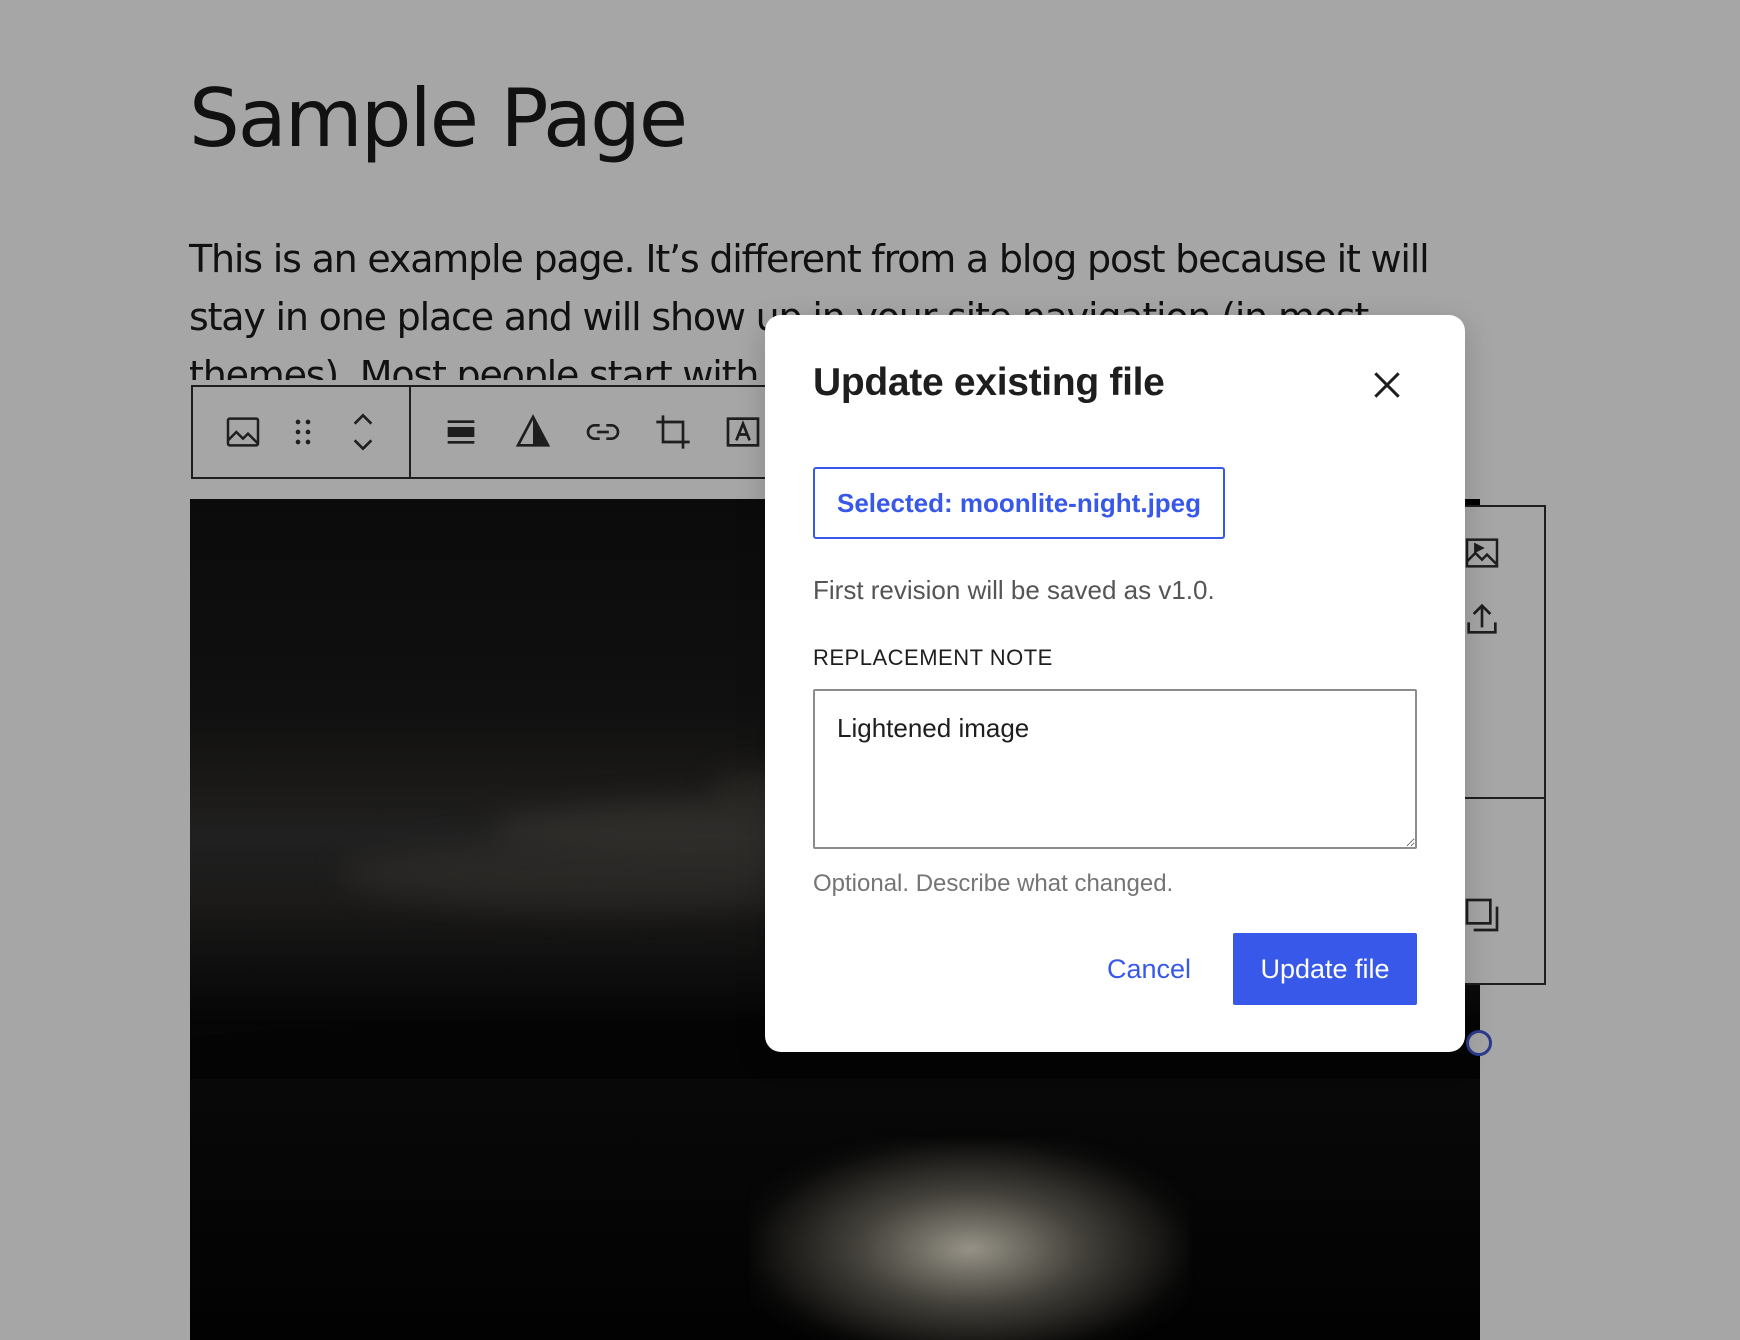  Describe the element at coordinates (743, 432) in the screenshot. I see `text-overlay-icon` at that location.